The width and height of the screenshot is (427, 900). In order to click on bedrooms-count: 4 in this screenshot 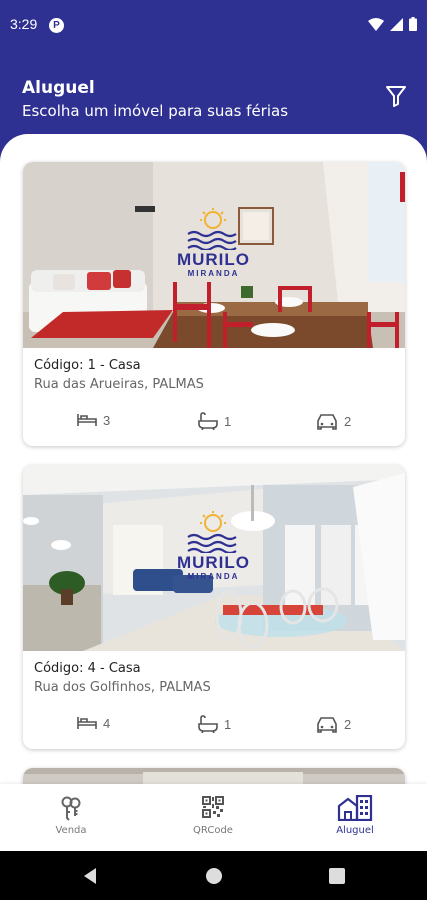, I will do `click(107, 723)`.